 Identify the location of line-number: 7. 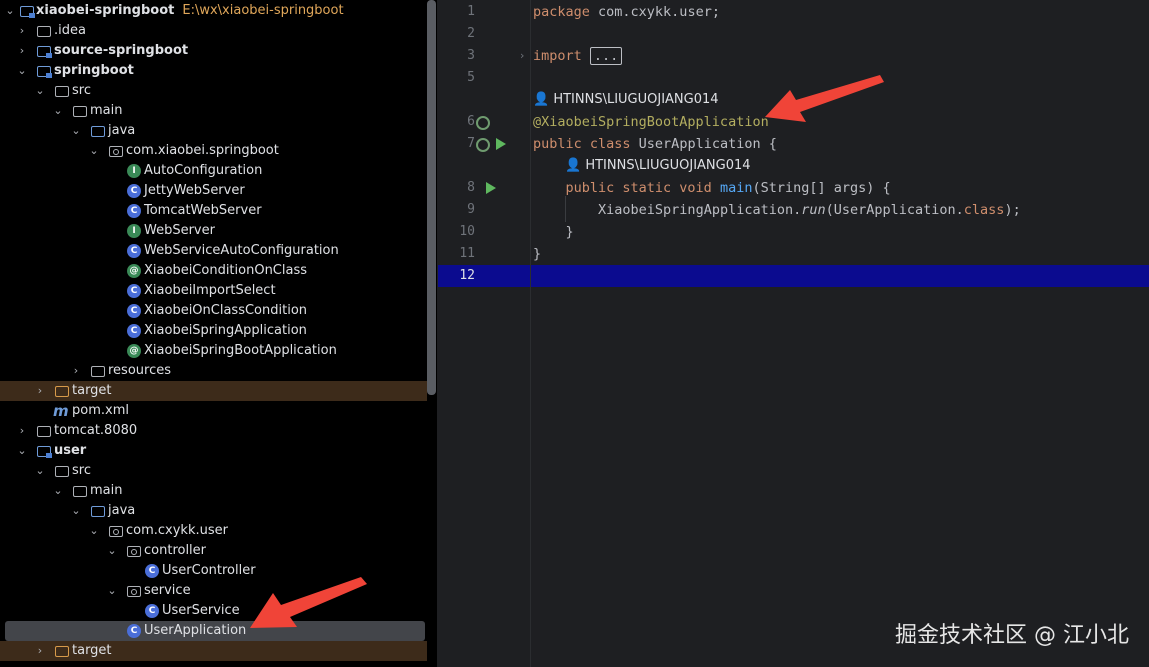
(471, 143).